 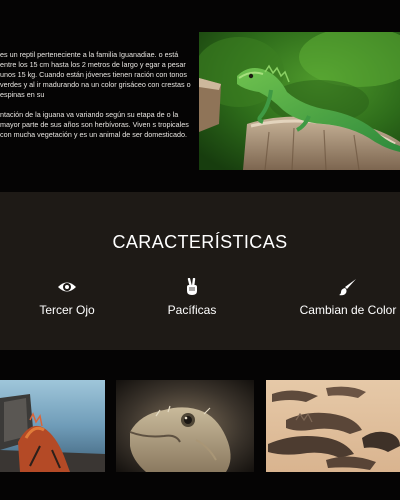 What do you see at coordinates (348, 310) in the screenshot?
I see `feature-label: Cambian de Color` at bounding box center [348, 310].